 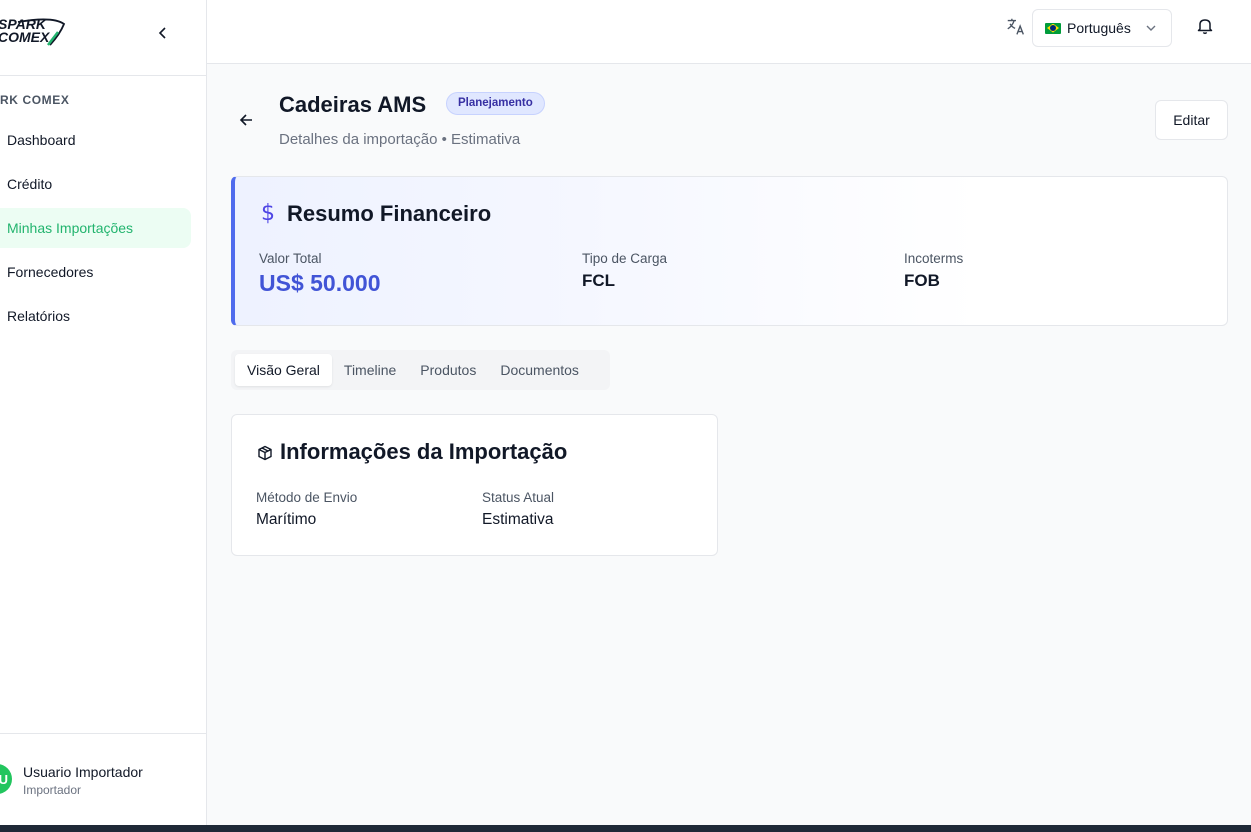 I want to click on total-value-label: Valor Total, so click(x=290, y=258).